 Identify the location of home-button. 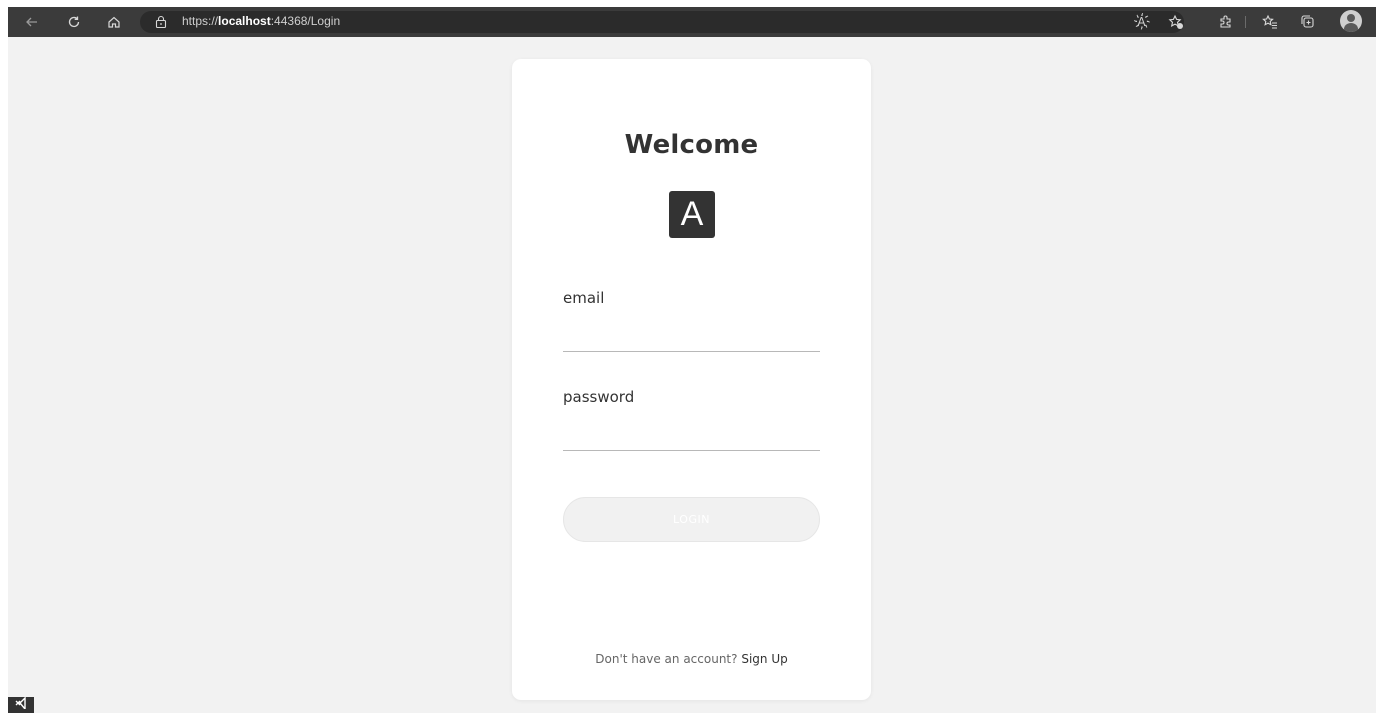
(114, 22).